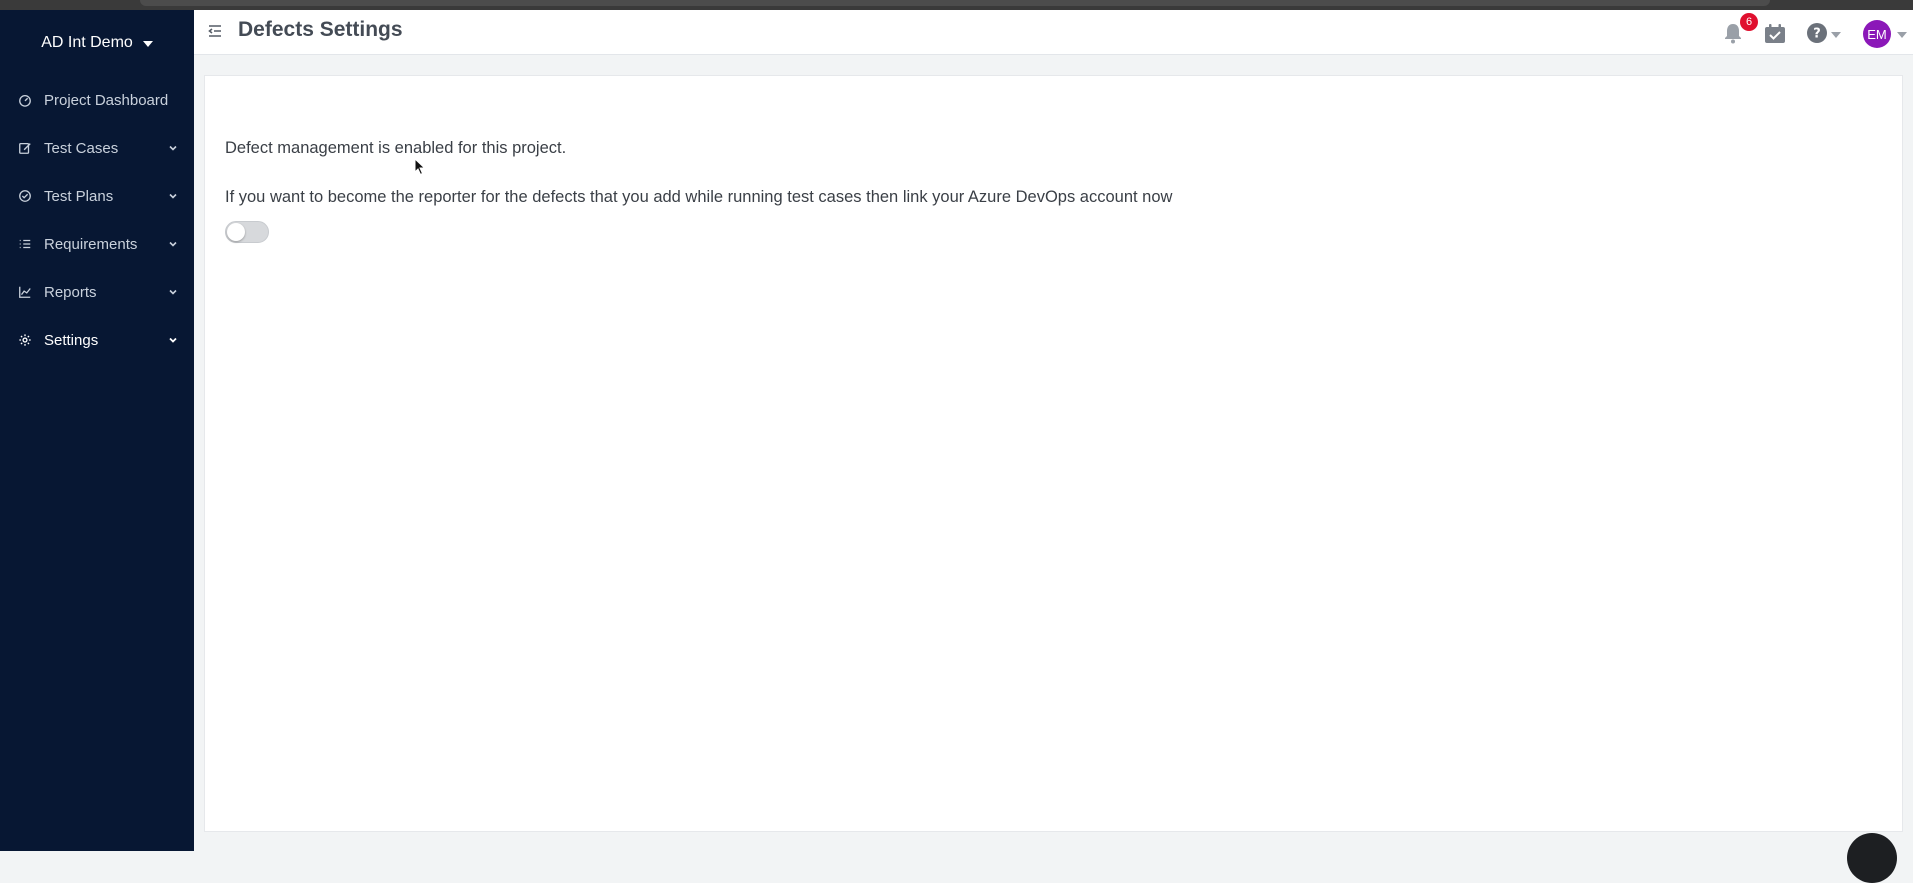  I want to click on sidebar-item-label: Reports, so click(70, 292).